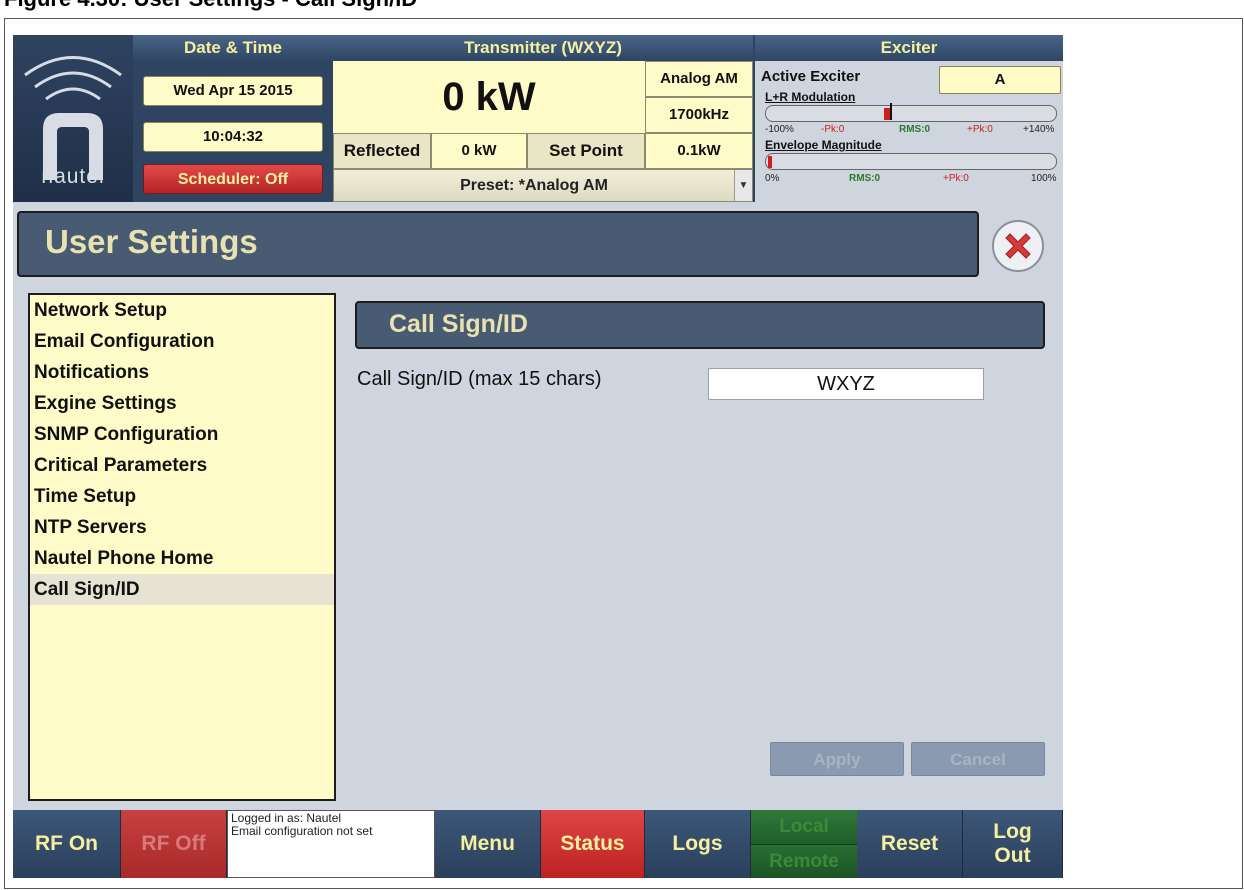  I want to click on reset-button: Reset, so click(910, 844).